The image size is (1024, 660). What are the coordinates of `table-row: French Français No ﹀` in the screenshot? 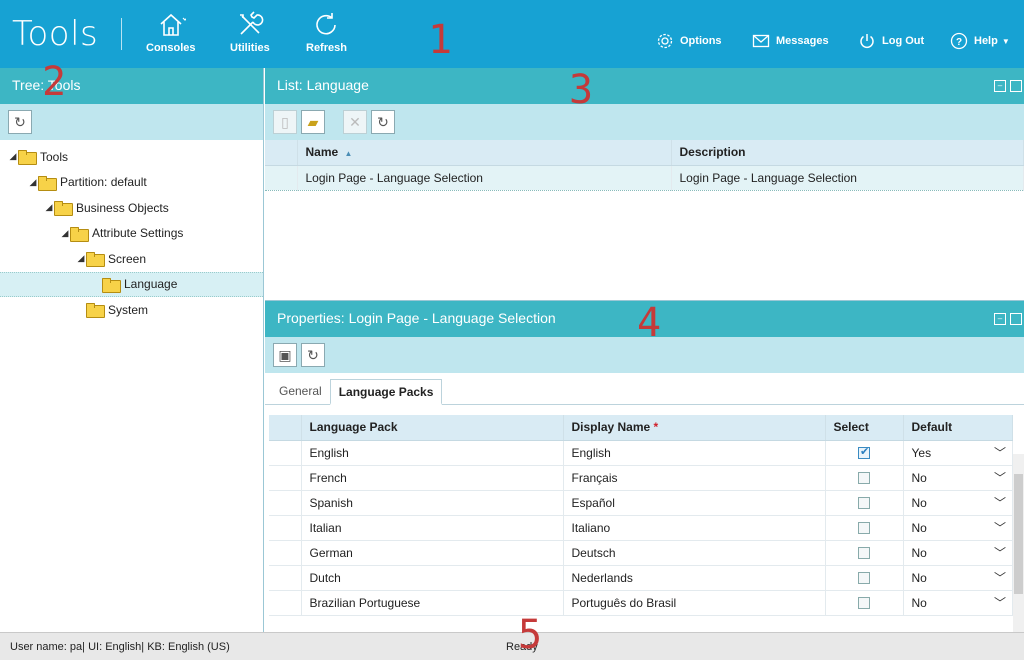 It's located at (641, 478).